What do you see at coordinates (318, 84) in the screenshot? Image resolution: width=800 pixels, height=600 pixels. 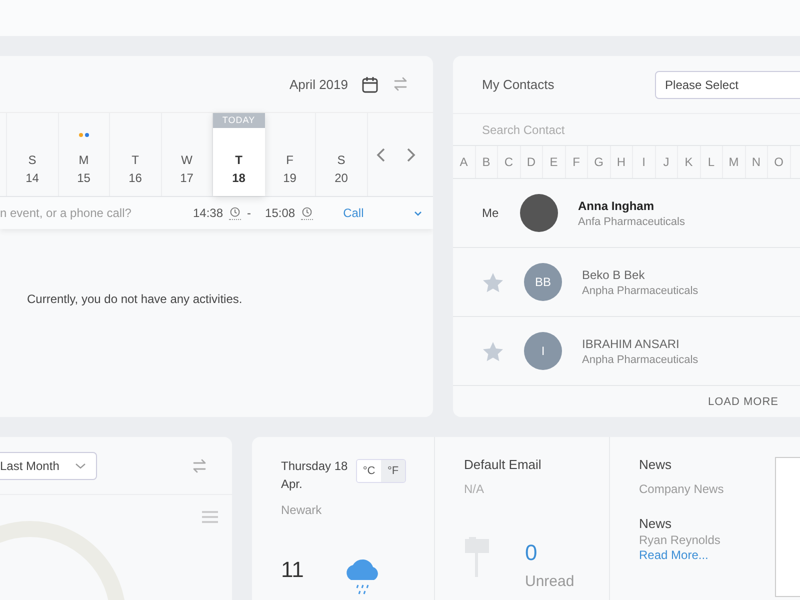 I see `month-label: April 2019` at bounding box center [318, 84].